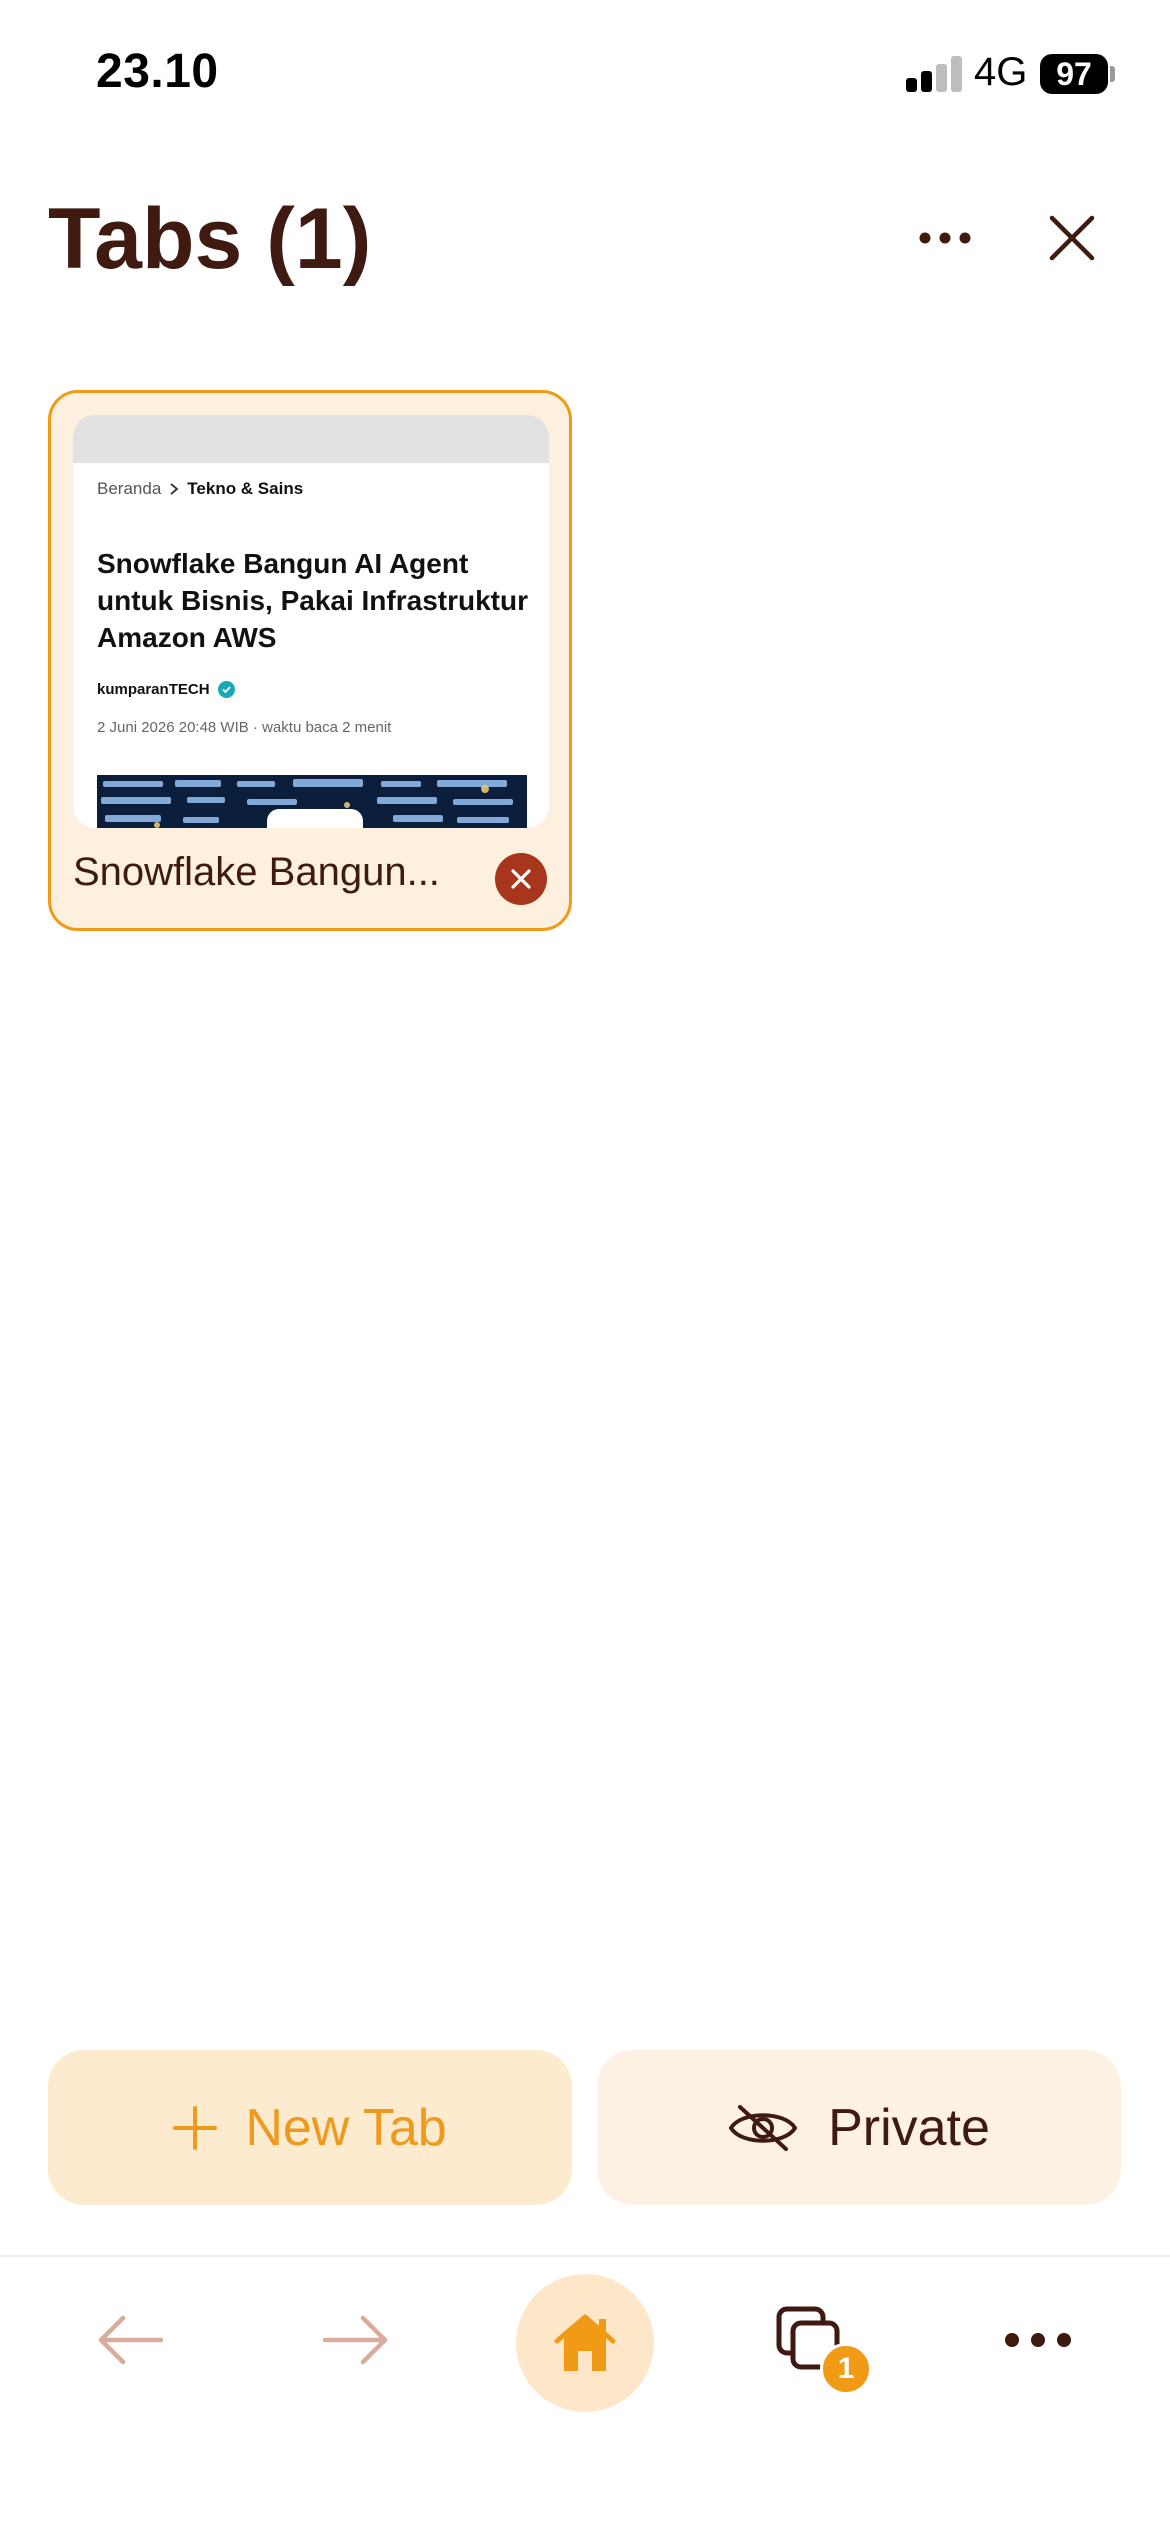  I want to click on status-bar: 23.10 4G 97, so click(585, 75).